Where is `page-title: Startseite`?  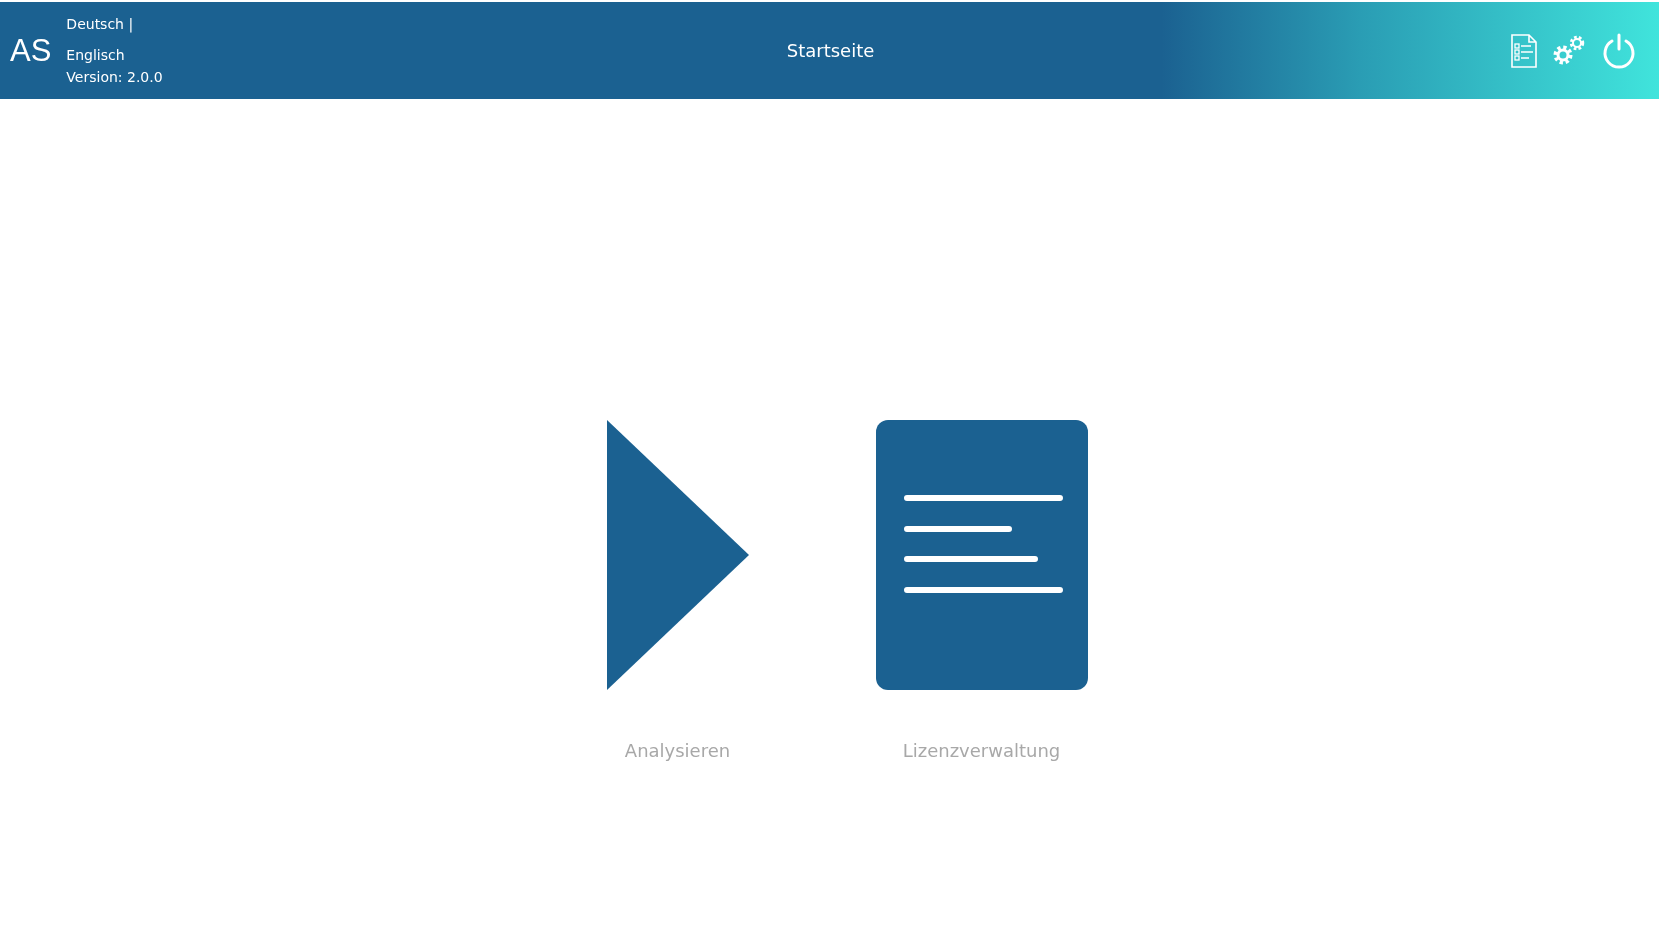
page-title: Startseite is located at coordinates (830, 50).